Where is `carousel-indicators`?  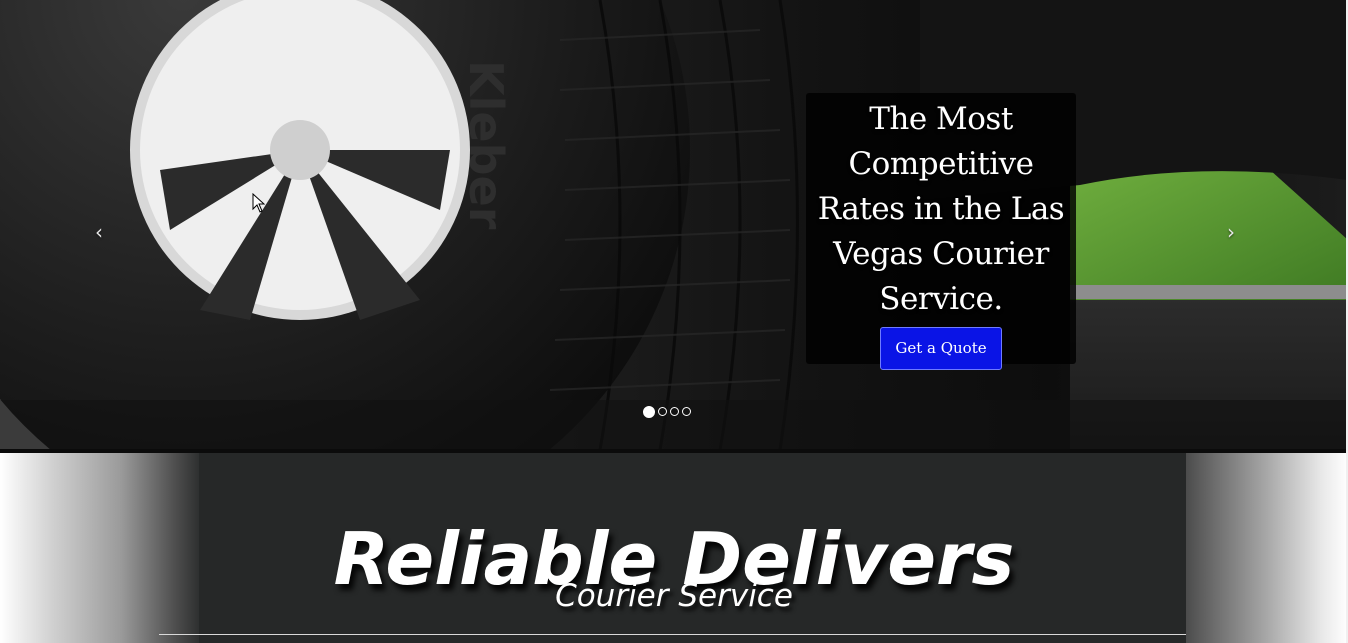 carousel-indicators is located at coordinates (667, 412).